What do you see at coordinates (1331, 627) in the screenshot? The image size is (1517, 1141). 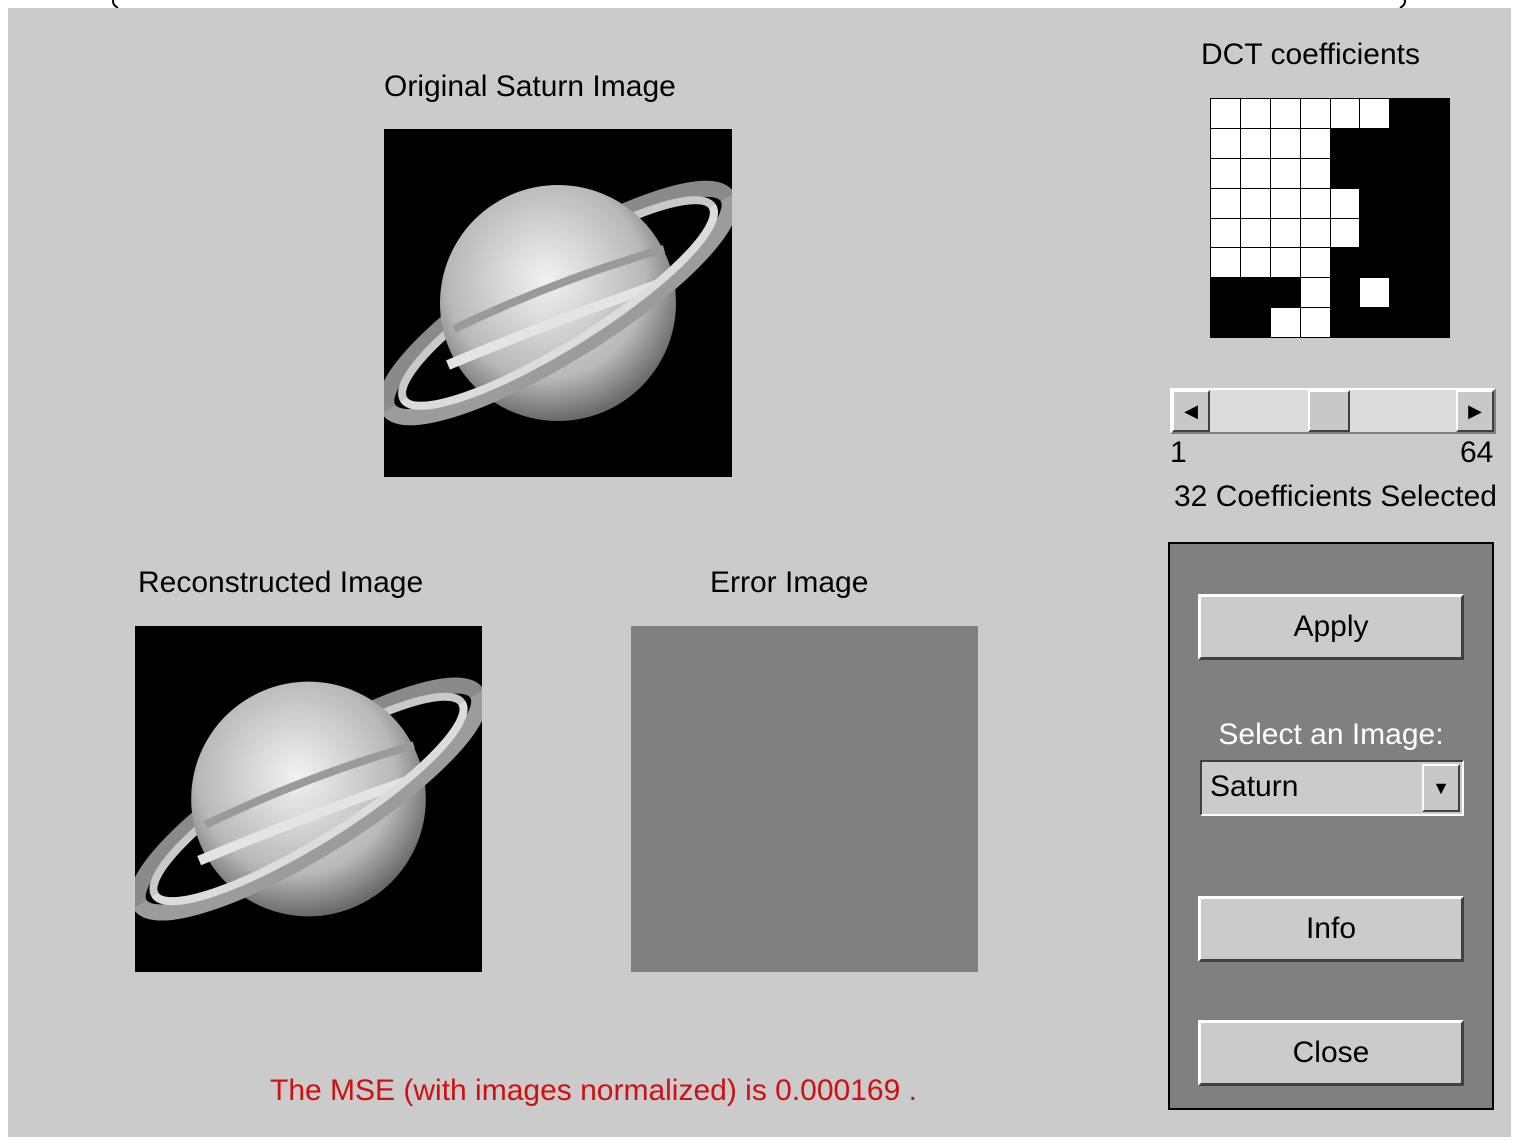 I see `apply-button: Apply` at bounding box center [1331, 627].